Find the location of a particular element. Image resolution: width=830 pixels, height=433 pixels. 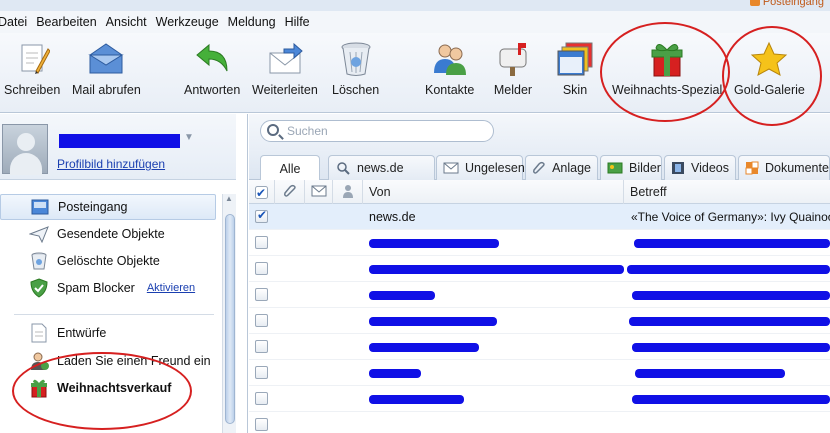

scroll-up-icon: ▲ is located at coordinates (229, 198).